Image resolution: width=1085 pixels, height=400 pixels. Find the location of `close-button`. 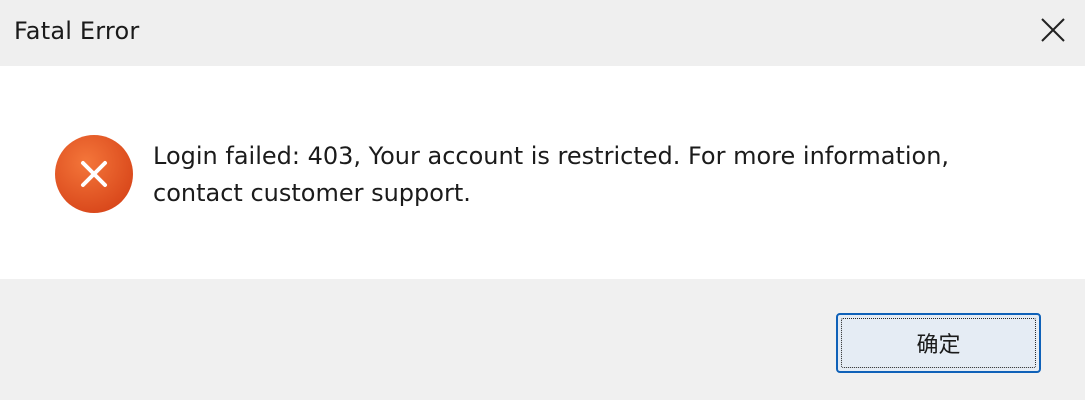

close-button is located at coordinates (1053, 30).